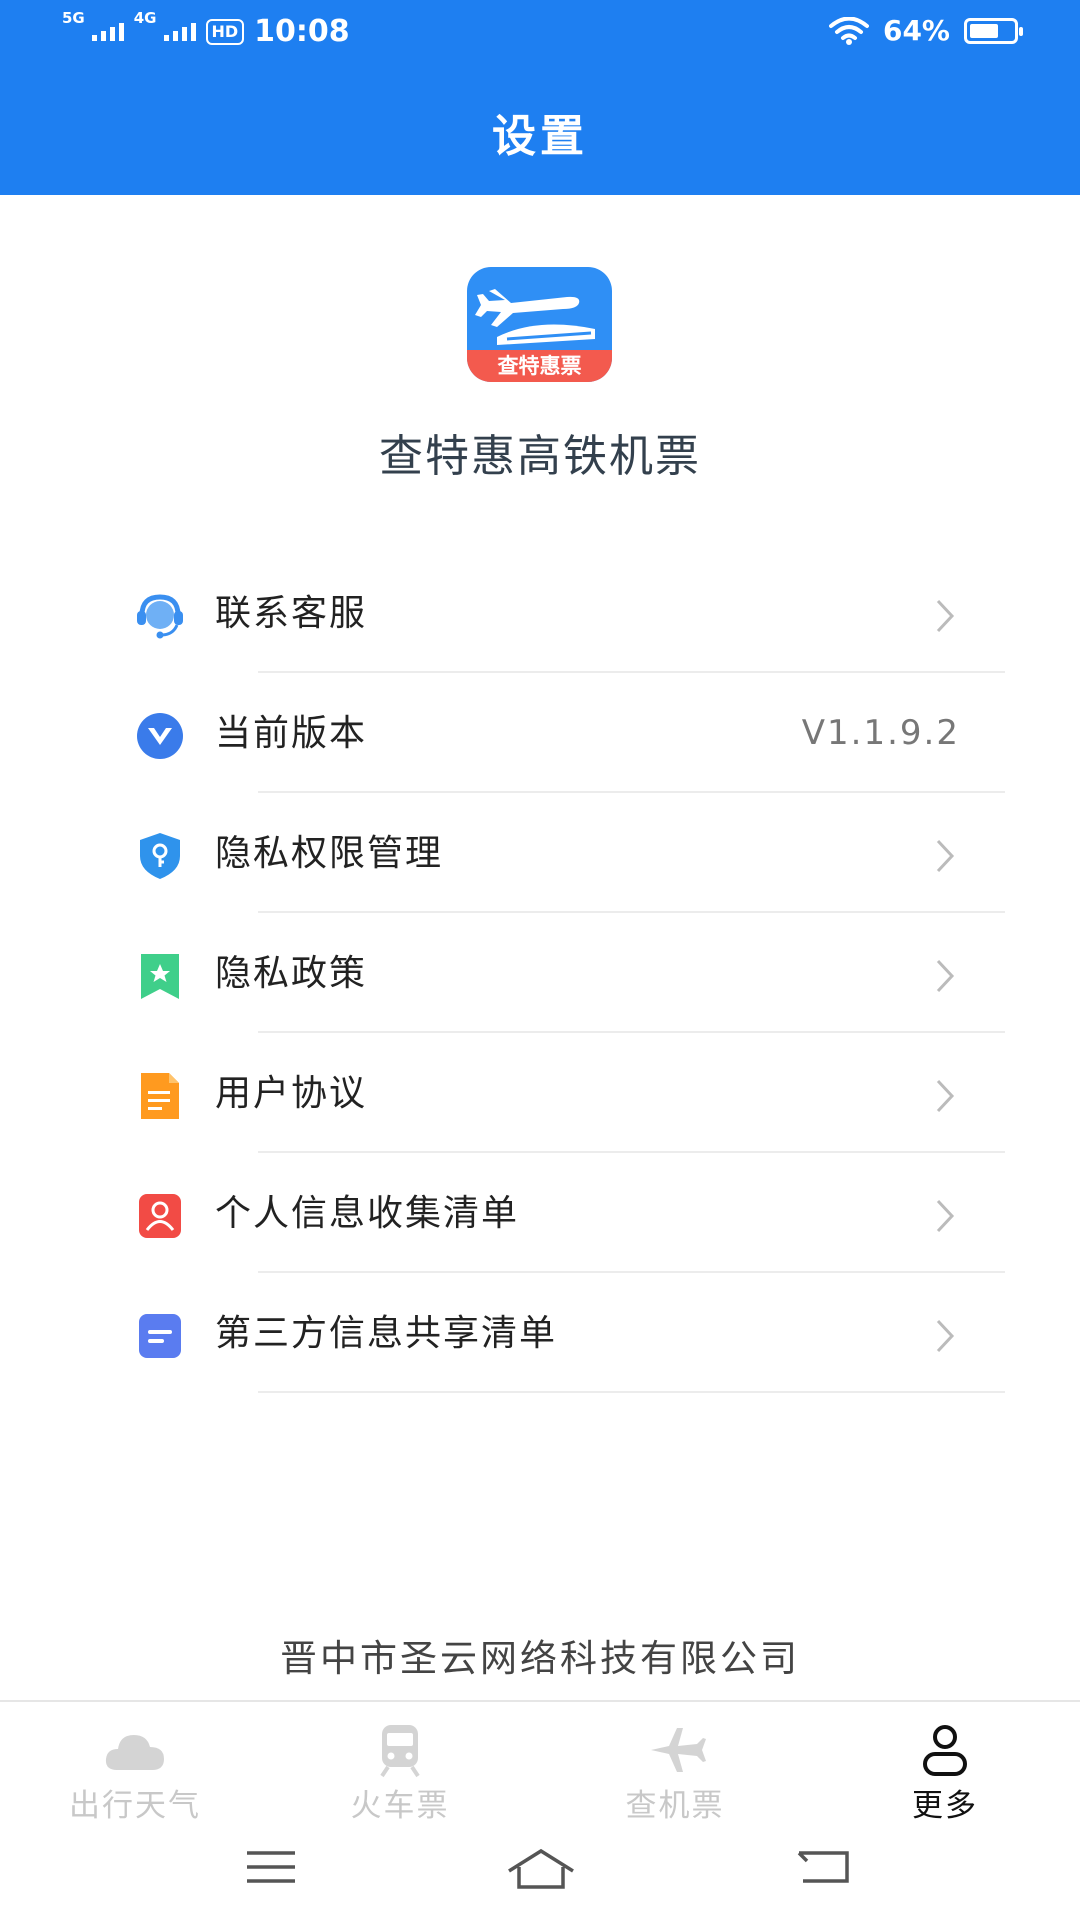 This screenshot has height=1920, width=1080. Describe the element at coordinates (73, 17) in the screenshot. I see `network-type-label: 5G` at that location.